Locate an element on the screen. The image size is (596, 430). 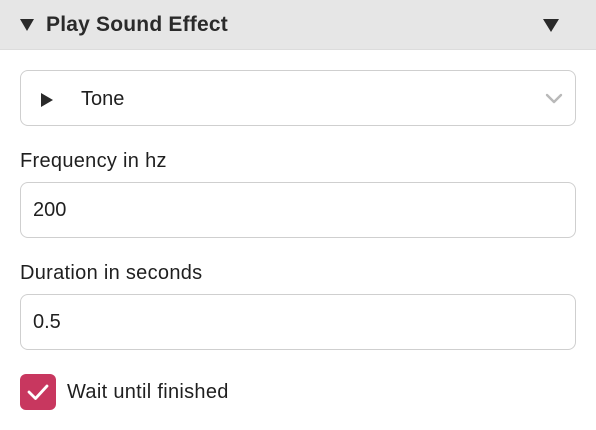
collapse-triangle-icon is located at coordinates (27, 25).